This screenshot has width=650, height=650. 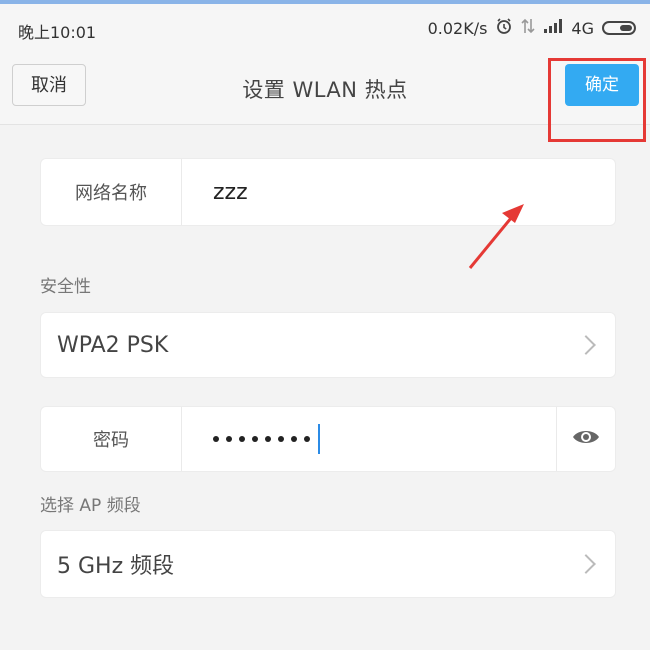 What do you see at coordinates (582, 28) in the screenshot?
I see `network-type: 4G` at bounding box center [582, 28].